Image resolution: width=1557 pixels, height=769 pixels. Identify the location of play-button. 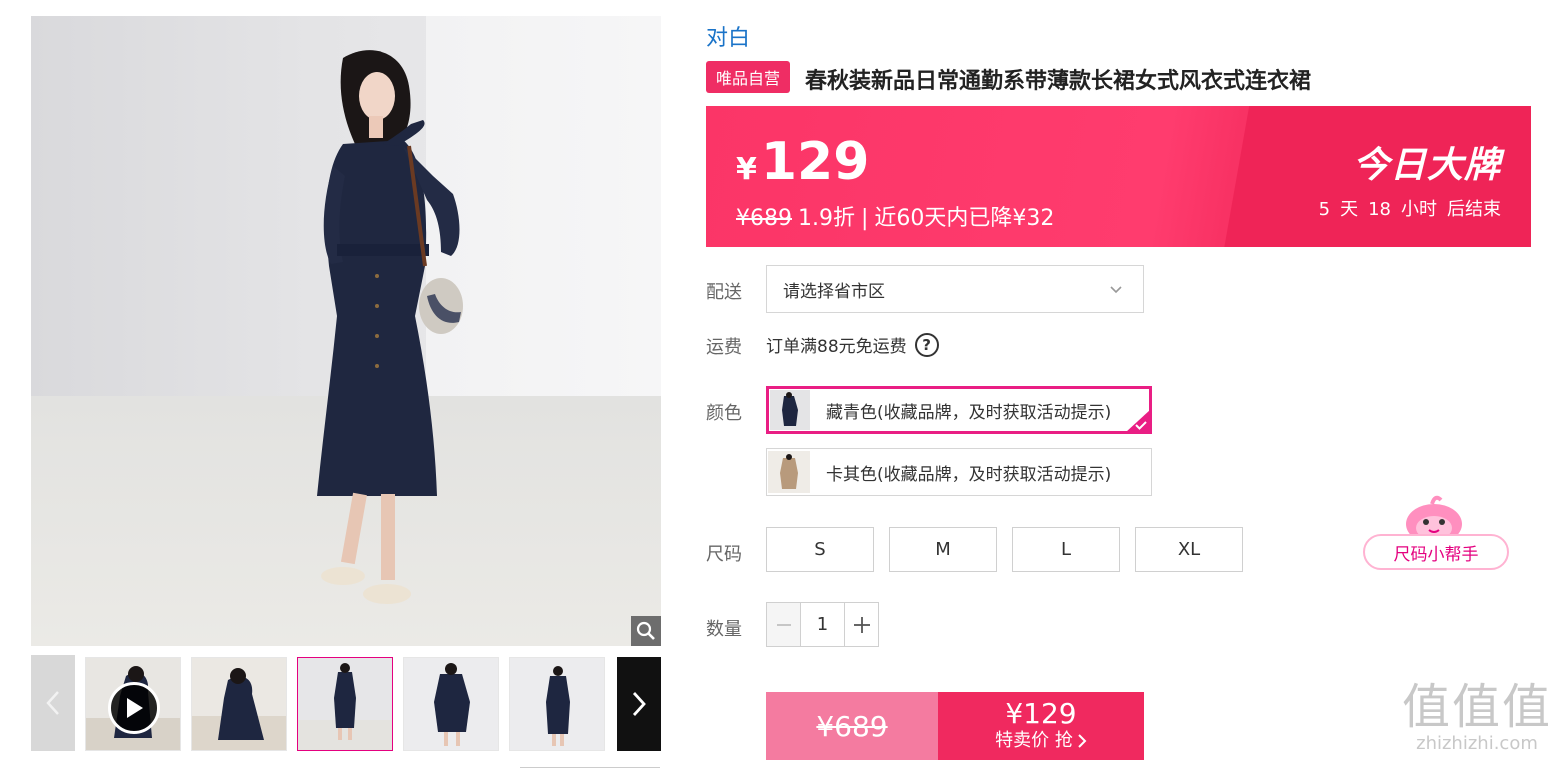
(134, 708).